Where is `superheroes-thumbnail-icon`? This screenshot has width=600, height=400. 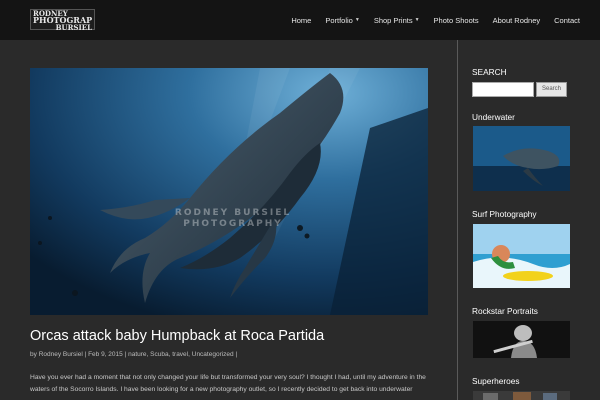
superheroes-thumbnail-icon is located at coordinates (521, 395).